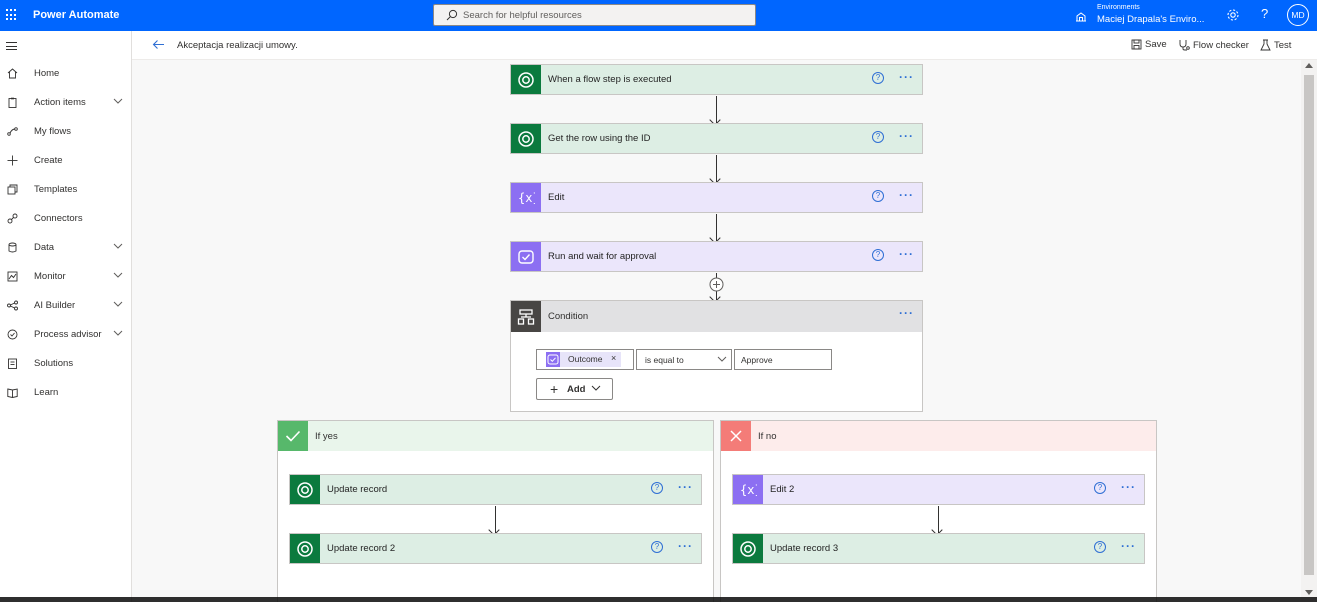  Describe the element at coordinates (65, 364) in the screenshot. I see `nav-item-solutions: Solutions` at that location.